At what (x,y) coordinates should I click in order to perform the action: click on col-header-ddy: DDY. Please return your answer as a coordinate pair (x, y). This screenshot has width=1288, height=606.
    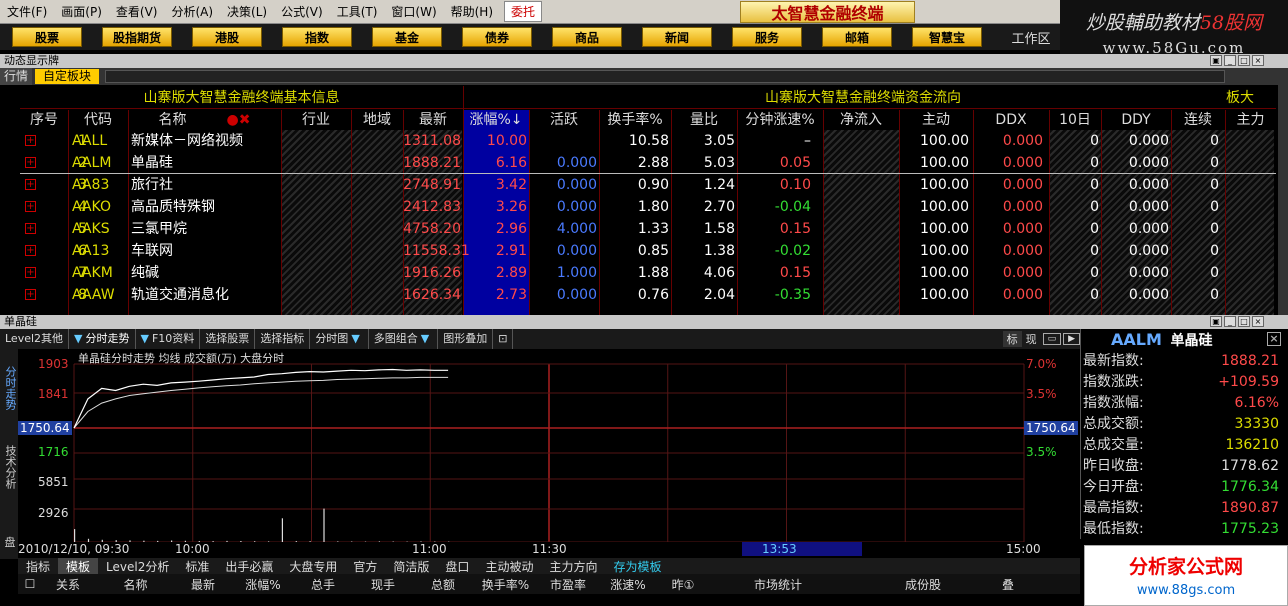
    Looking at the image, I should click on (1136, 120).